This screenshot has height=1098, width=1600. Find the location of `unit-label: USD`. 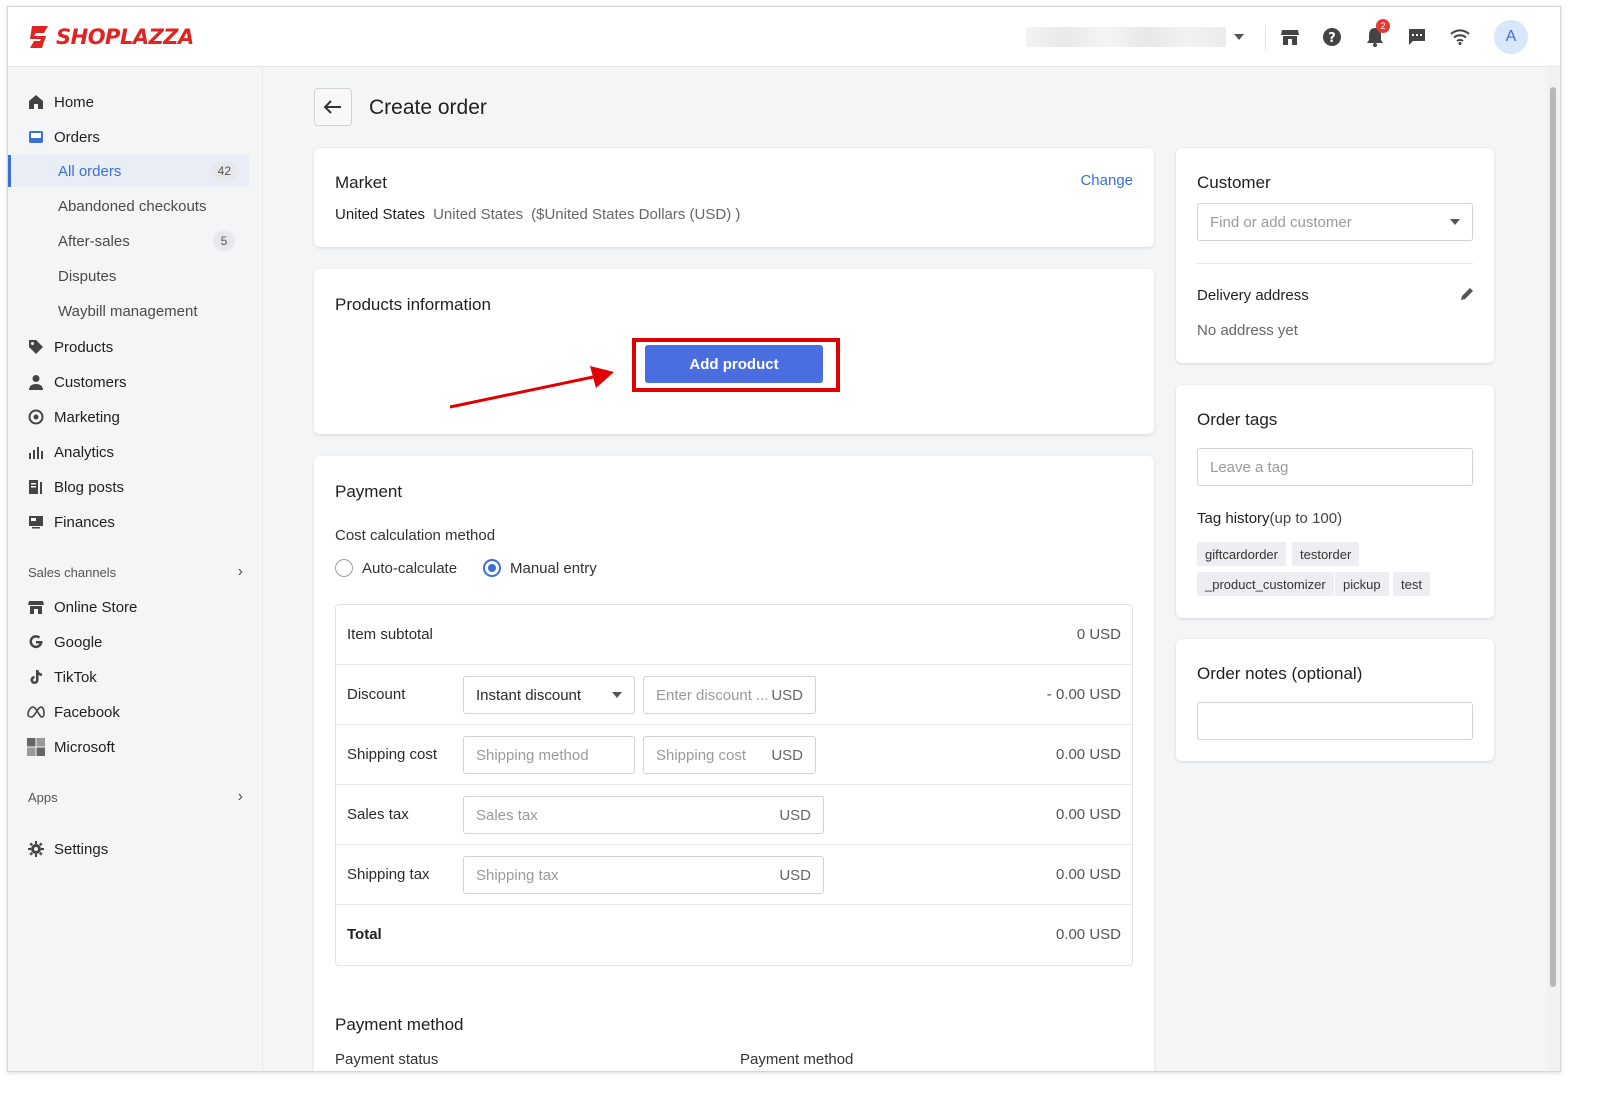

unit-label: USD is located at coordinates (795, 815).